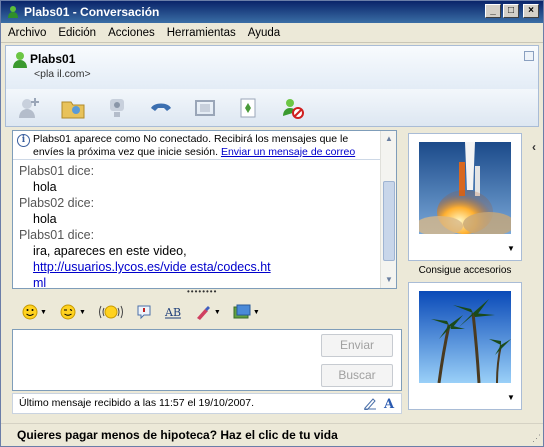 Image resolution: width=544 pixels, height=447 pixels. Describe the element at coordinates (20, 60) in the screenshot. I see `contact-status-icon` at that location.